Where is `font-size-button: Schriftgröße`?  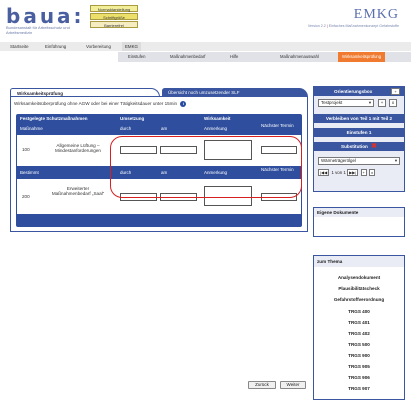 font-size-button: Schriftgröße is located at coordinates (114, 16).